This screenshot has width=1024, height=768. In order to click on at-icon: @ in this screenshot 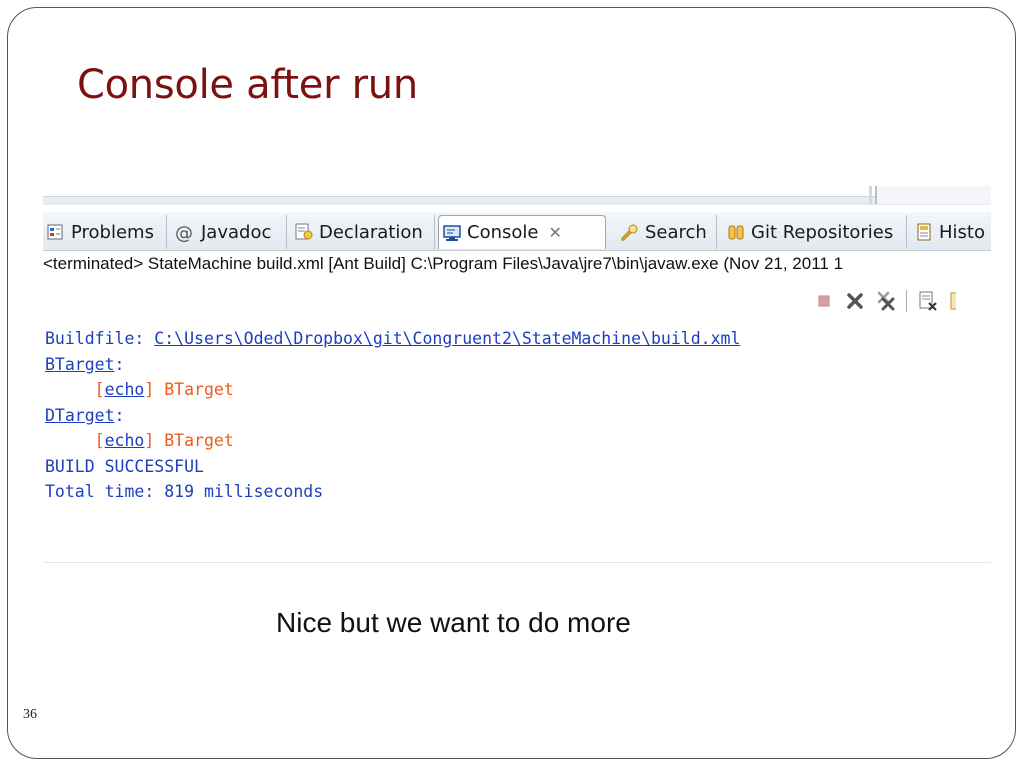, I will do `click(184, 233)`.